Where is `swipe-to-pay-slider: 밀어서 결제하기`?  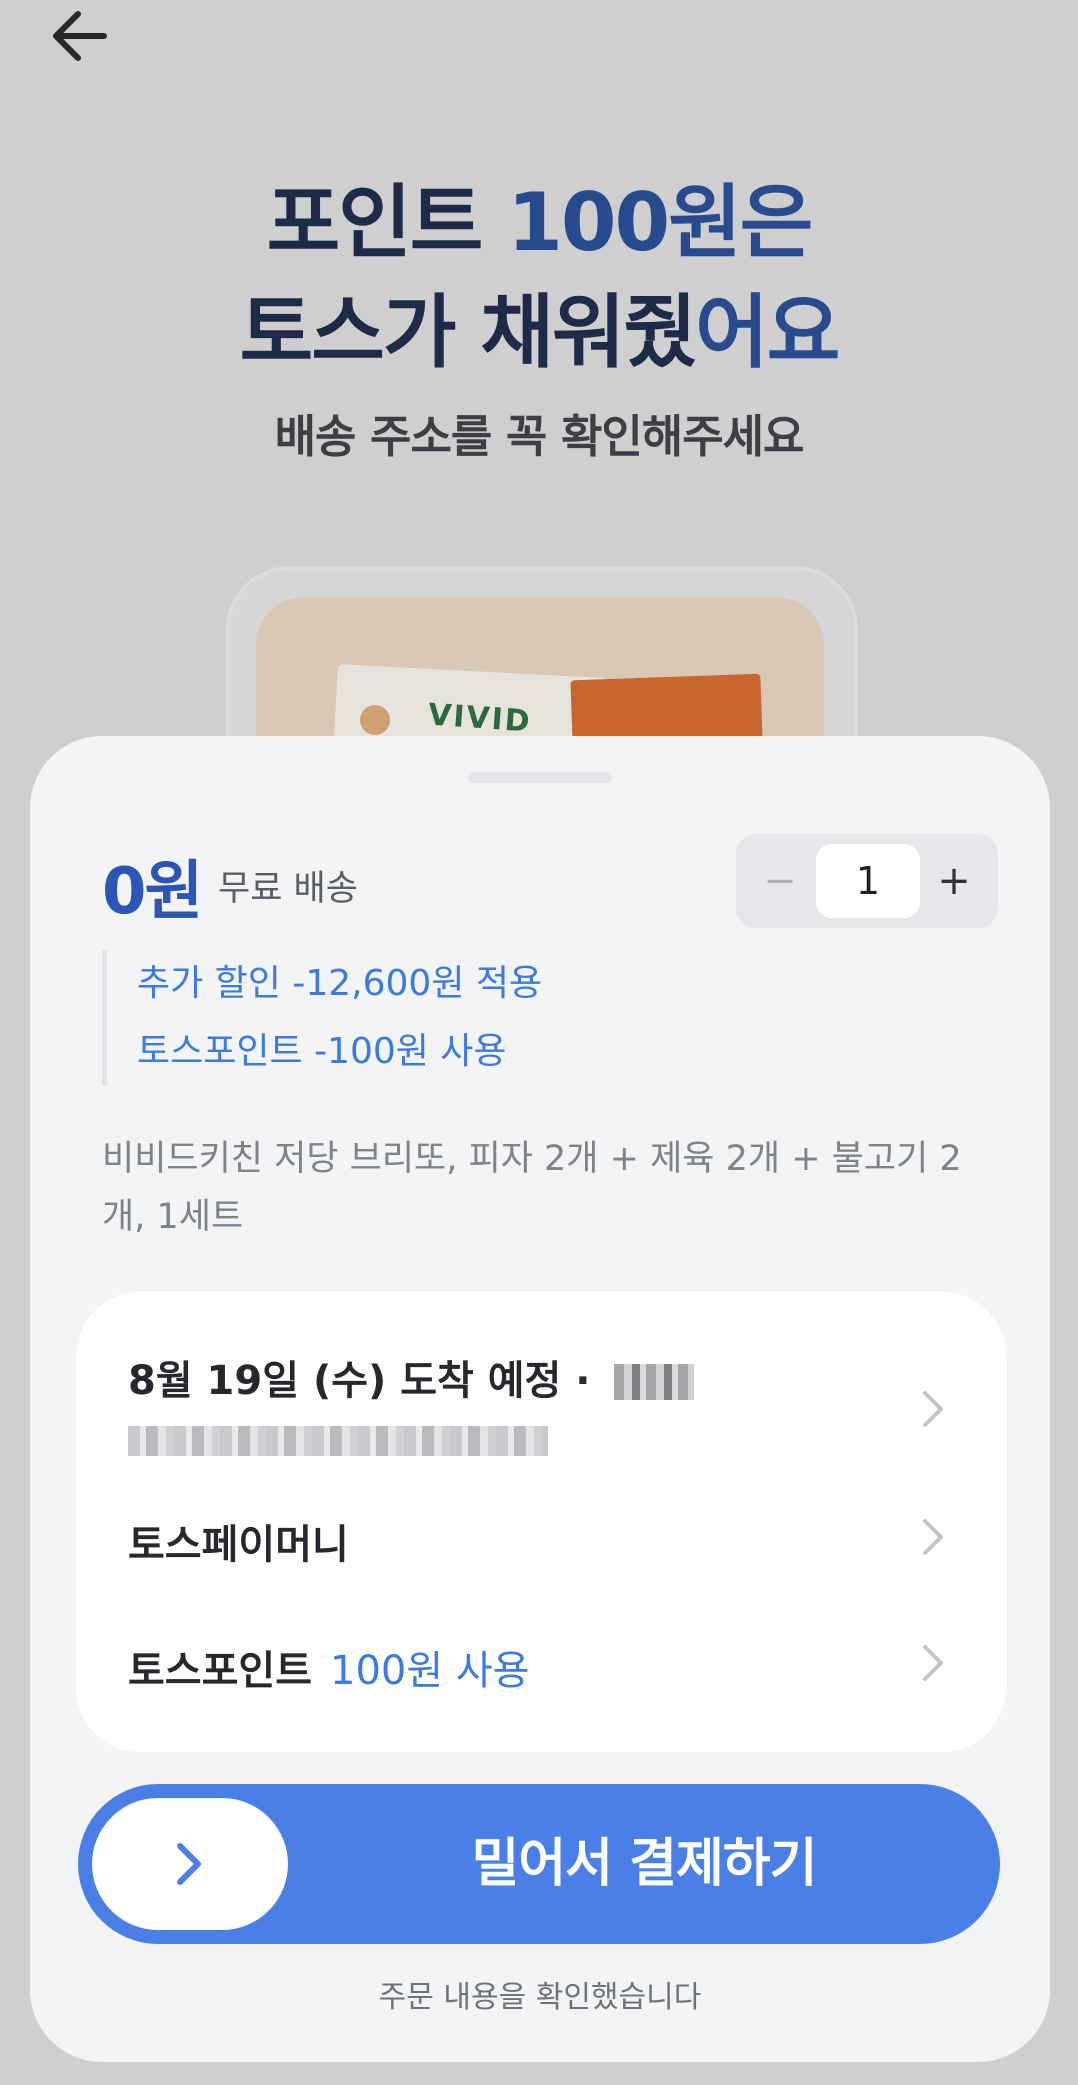
swipe-to-pay-slider: 밀어서 결제하기 is located at coordinates (539, 1864).